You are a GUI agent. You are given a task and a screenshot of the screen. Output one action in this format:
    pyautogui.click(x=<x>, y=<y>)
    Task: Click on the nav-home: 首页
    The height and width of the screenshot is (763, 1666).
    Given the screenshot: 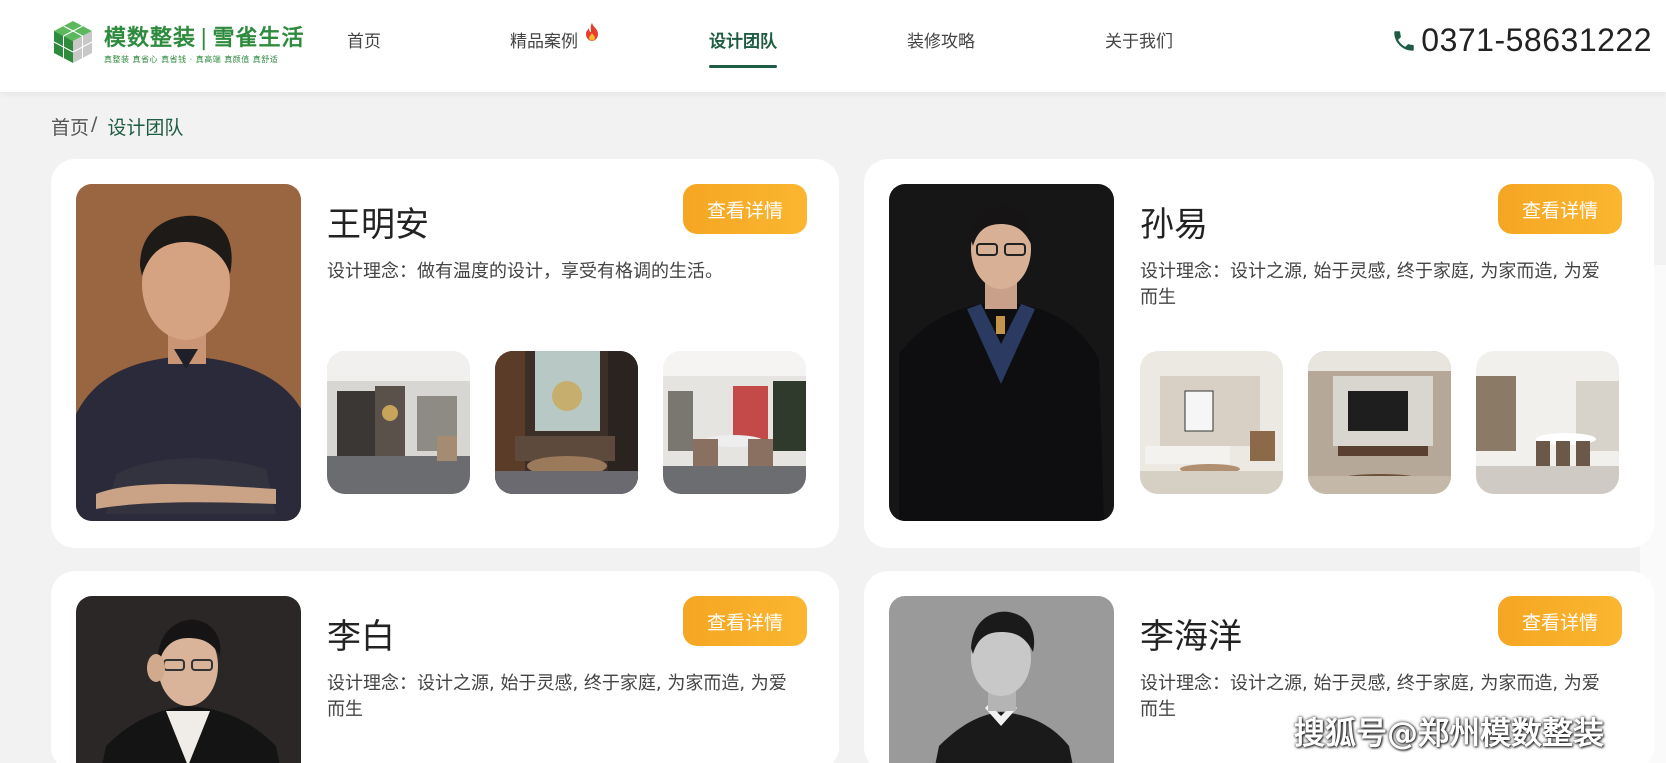 What is the action you would take?
    pyautogui.click(x=364, y=50)
    